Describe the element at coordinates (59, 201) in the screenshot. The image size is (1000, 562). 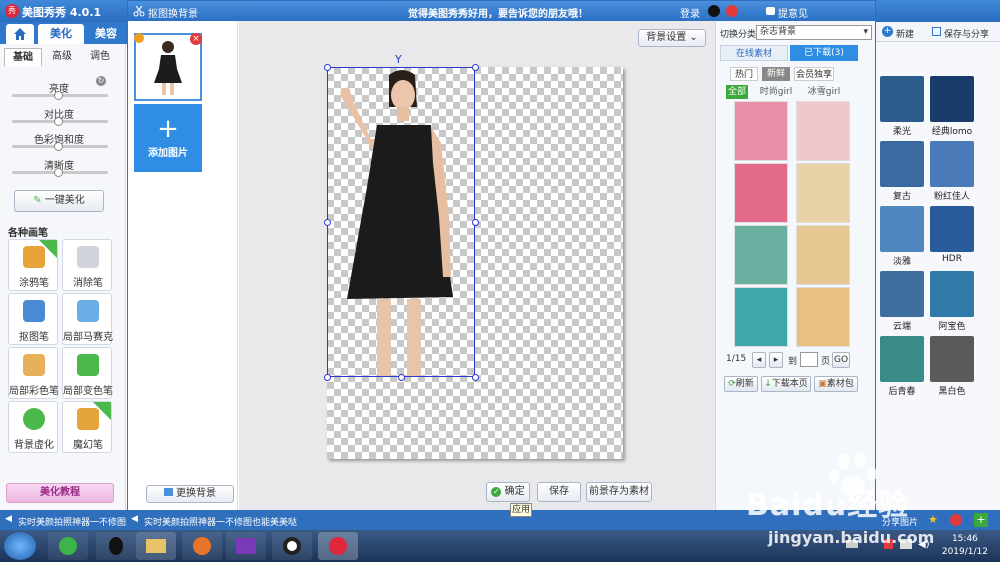
I see `one-click-beautify-button: ✎ 一键美化` at that location.